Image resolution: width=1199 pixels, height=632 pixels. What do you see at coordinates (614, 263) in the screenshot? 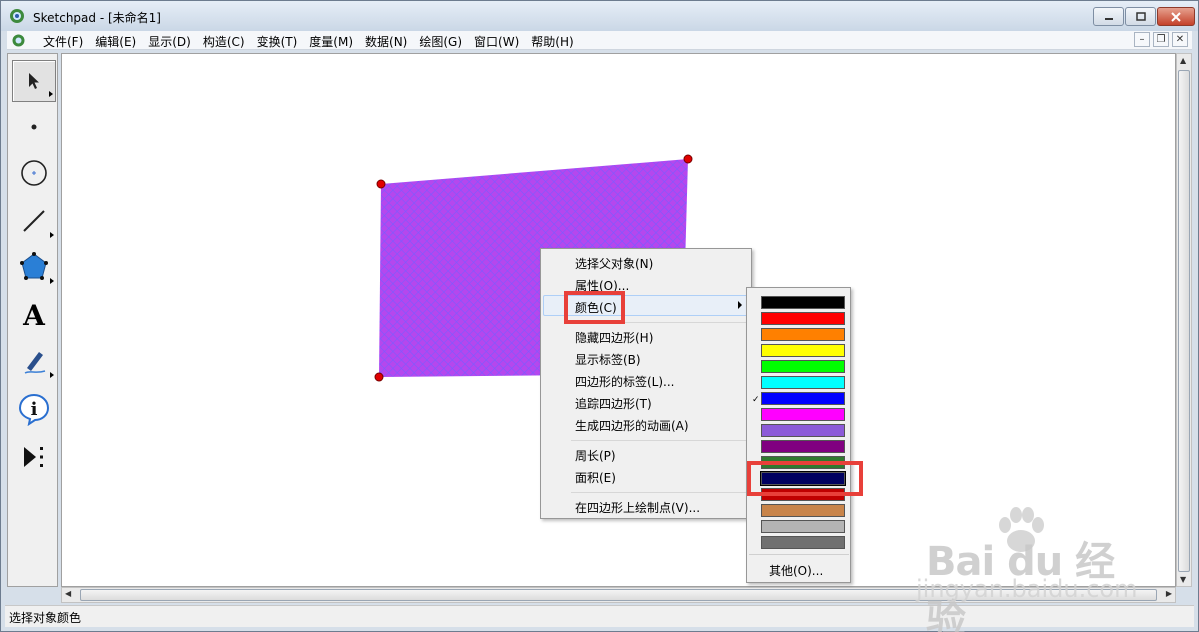
I see `menu-item-select-parents: 选择父对象(N)` at bounding box center [614, 263].